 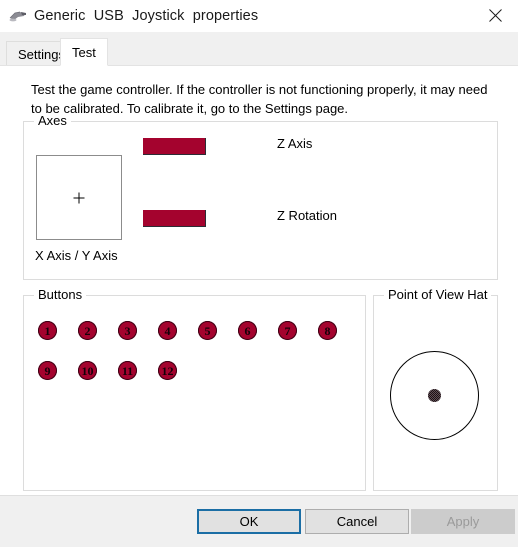 I want to click on crosshair-icon, so click(x=79, y=197).